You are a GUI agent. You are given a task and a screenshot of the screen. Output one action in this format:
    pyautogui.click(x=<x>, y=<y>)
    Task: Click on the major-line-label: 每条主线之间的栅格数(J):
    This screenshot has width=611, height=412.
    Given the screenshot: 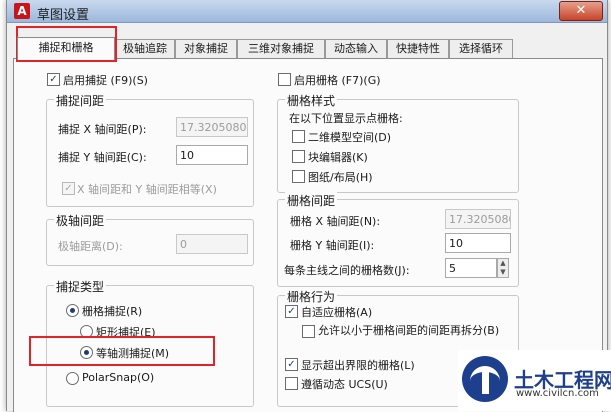 What is the action you would take?
    pyautogui.click(x=347, y=270)
    